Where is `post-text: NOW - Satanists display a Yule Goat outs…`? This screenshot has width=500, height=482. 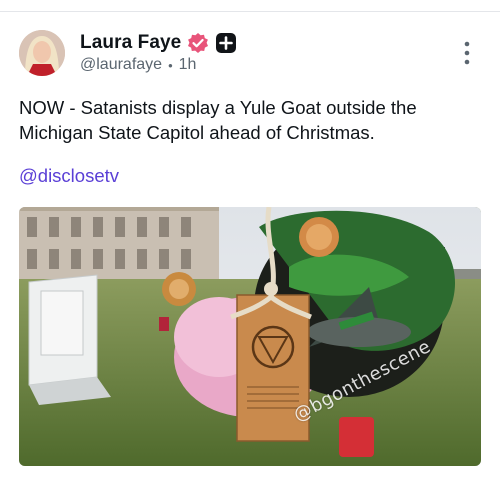
post-text: NOW - Satanists display a Yule Goat outs… is located at coordinates (218, 120).